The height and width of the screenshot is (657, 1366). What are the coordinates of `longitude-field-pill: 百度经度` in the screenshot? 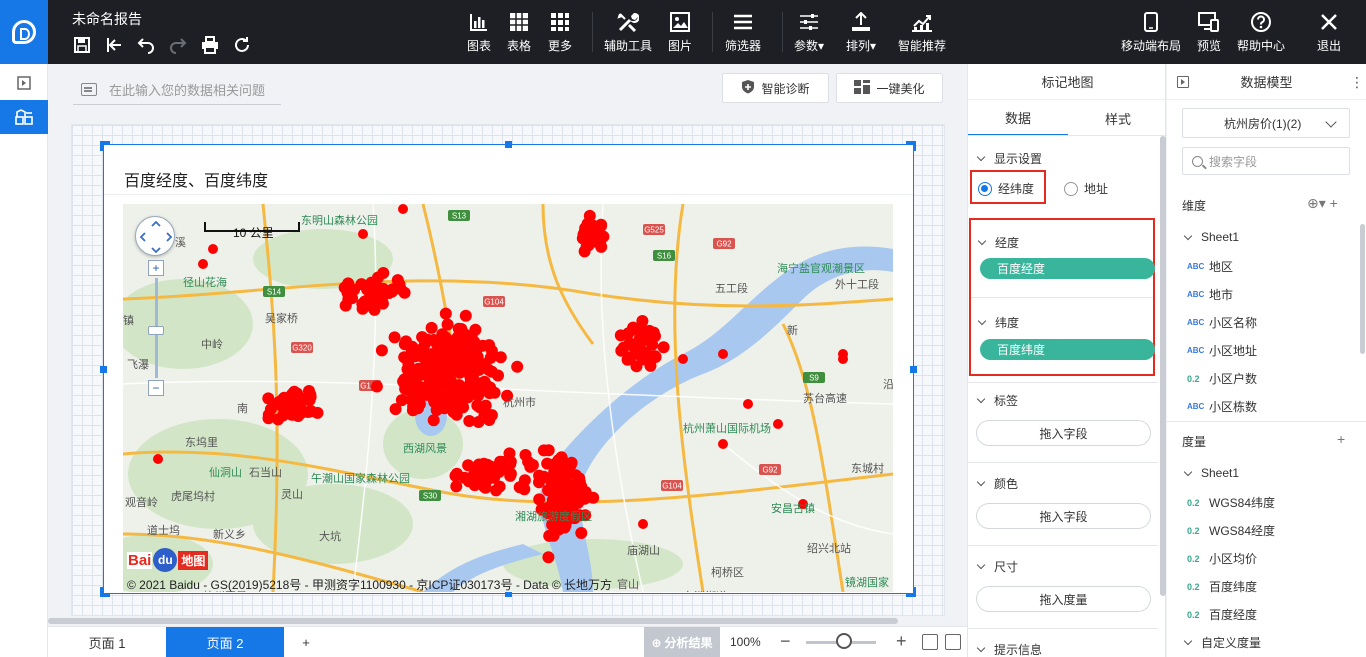 It's located at (1067, 268).